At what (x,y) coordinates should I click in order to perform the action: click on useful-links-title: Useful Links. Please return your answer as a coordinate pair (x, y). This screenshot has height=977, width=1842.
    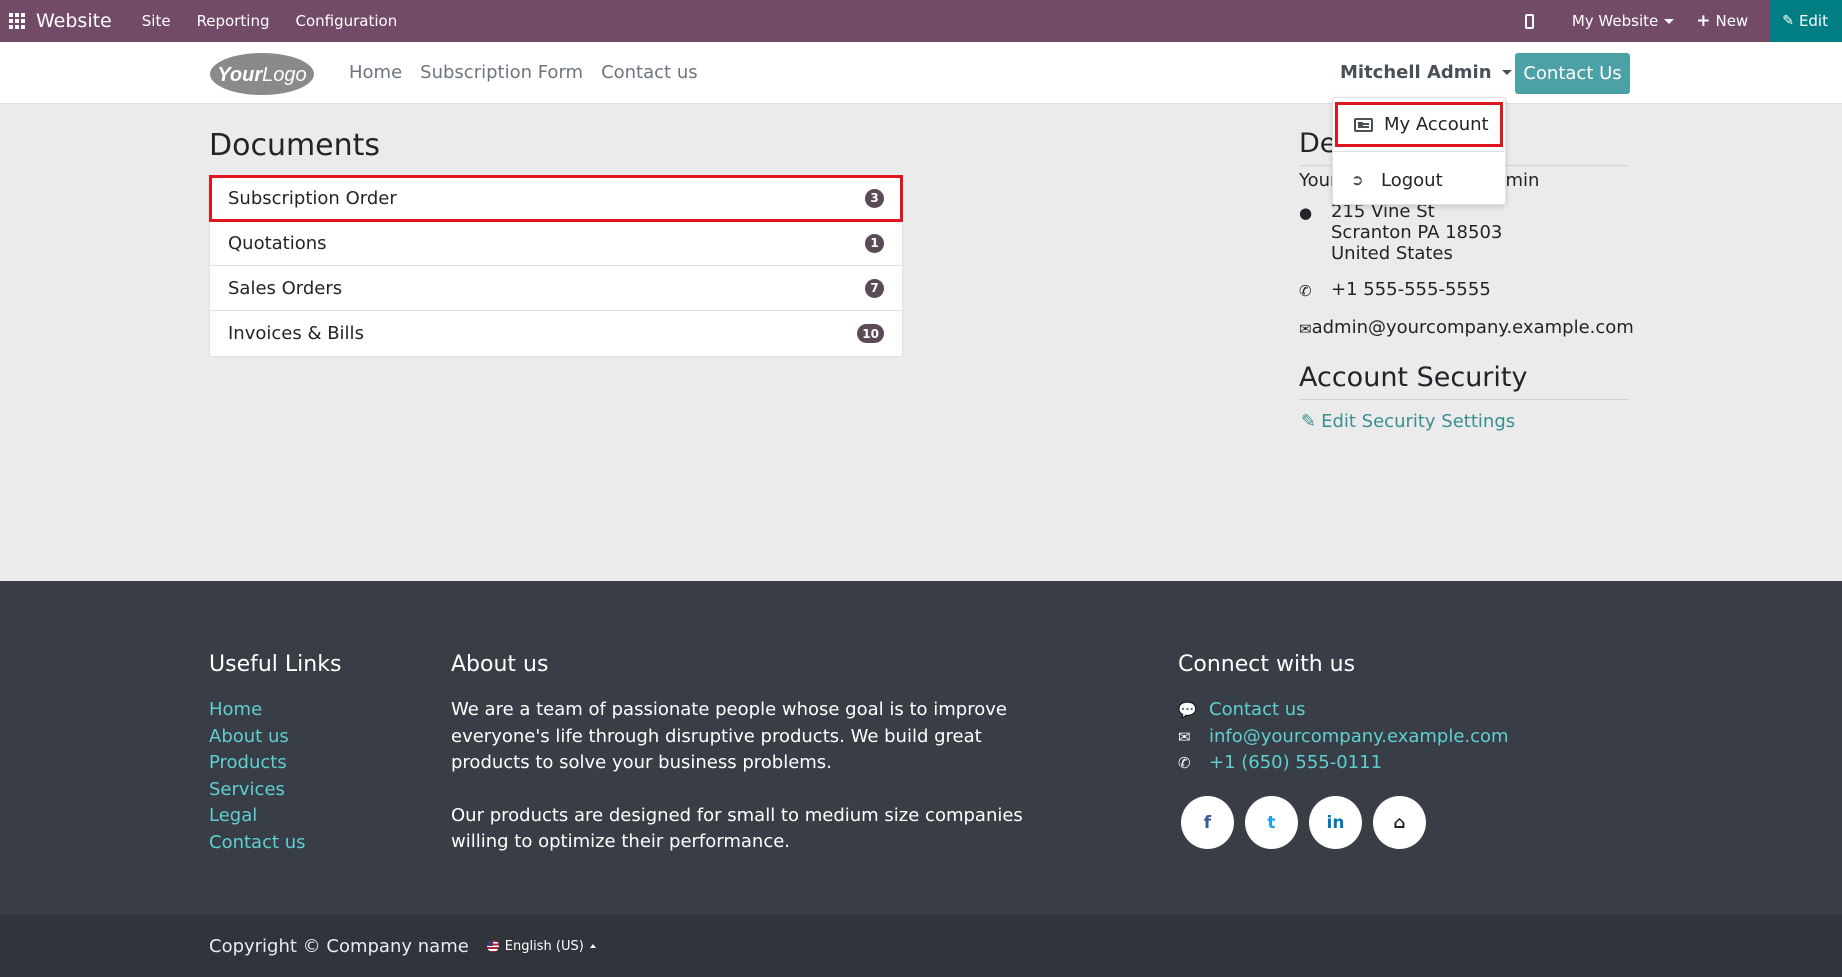
    Looking at the image, I should click on (275, 664).